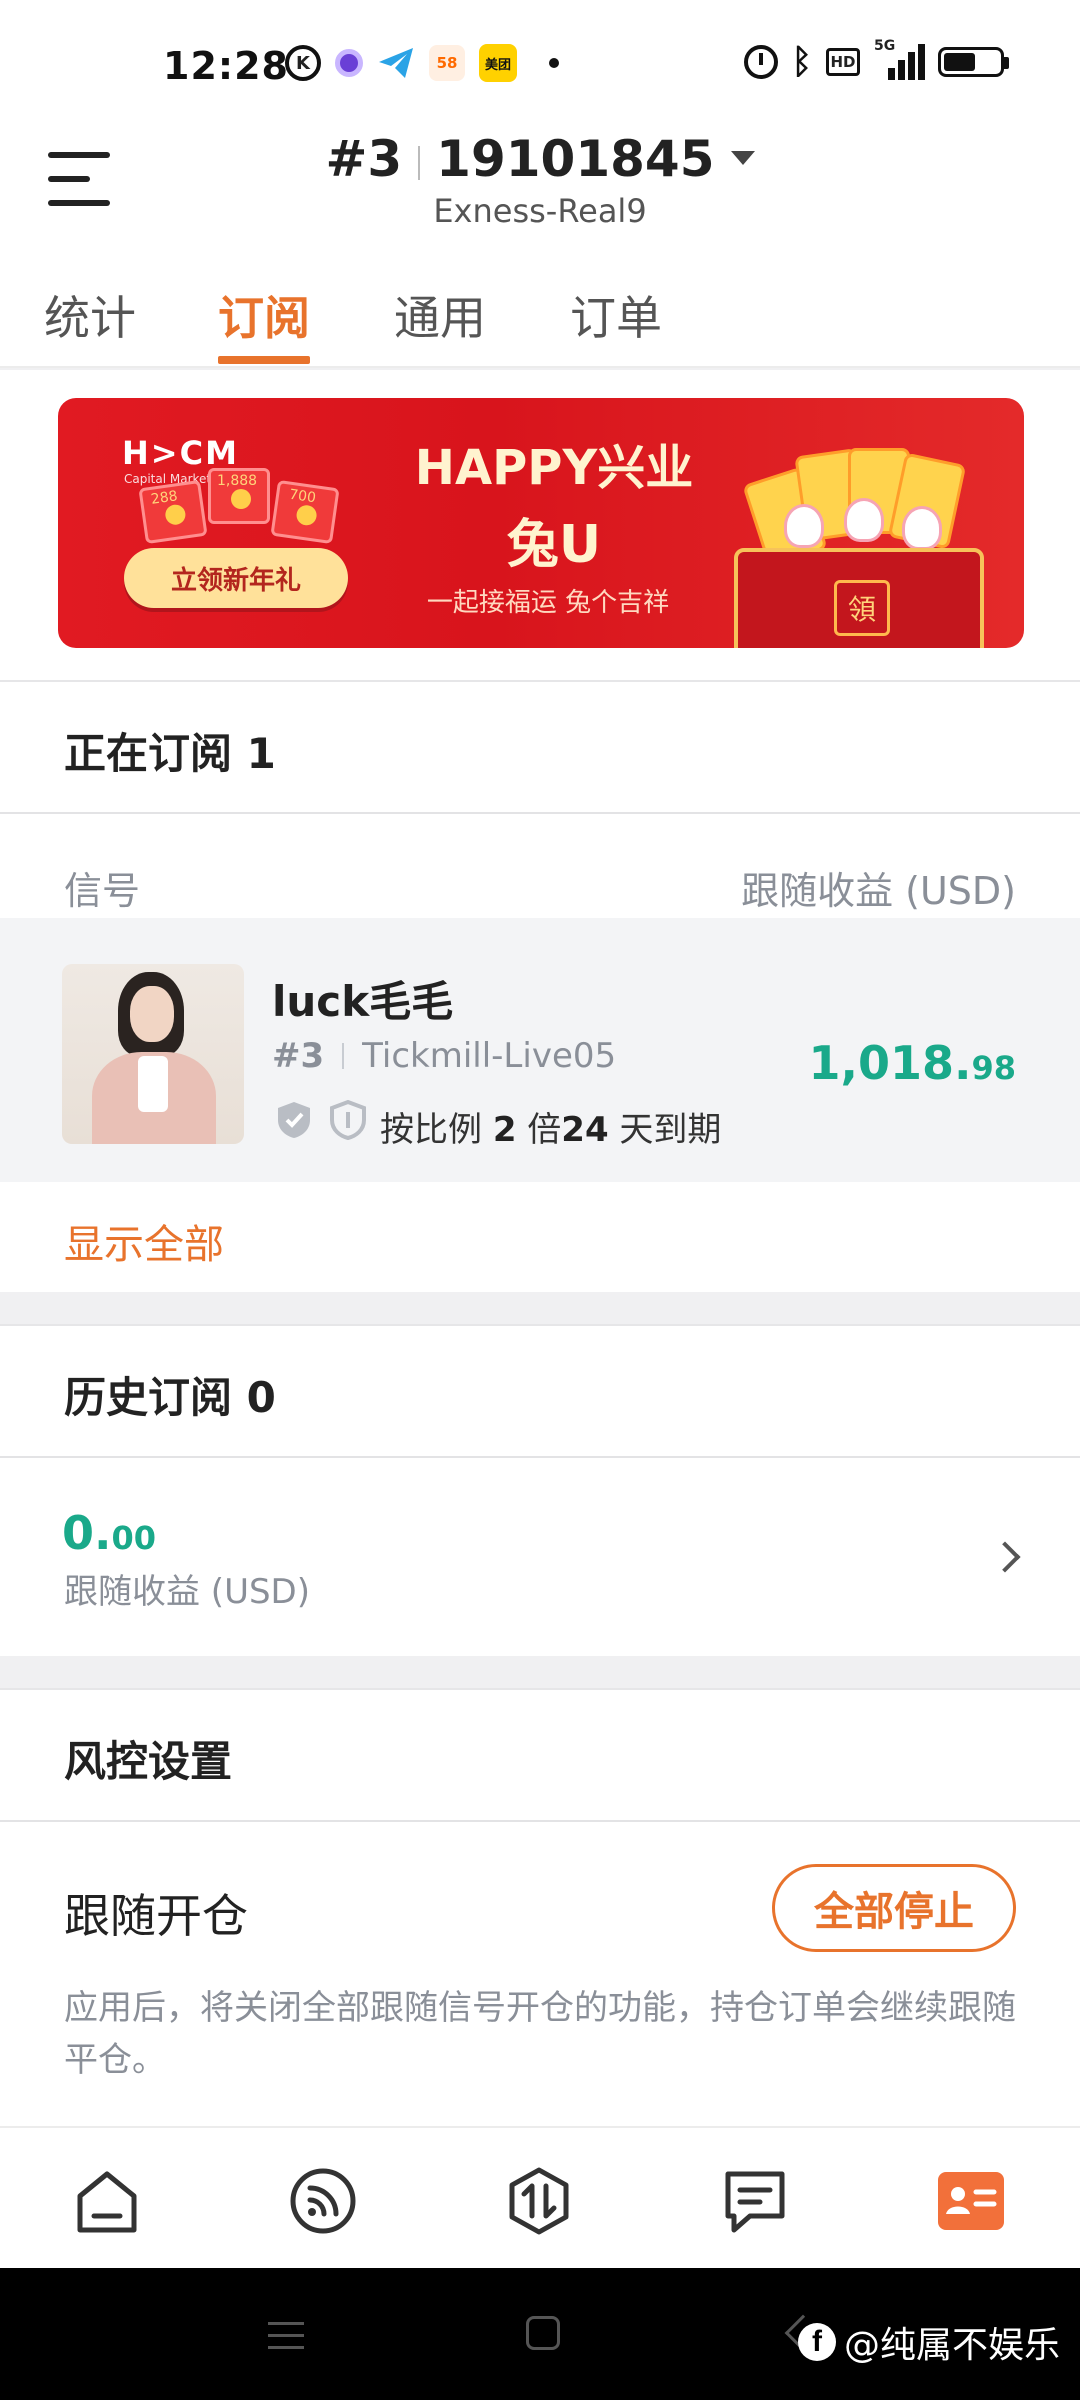 This screenshot has width=1080, height=2400. What do you see at coordinates (616, 315) in the screenshot?
I see `tab-orders: 订单` at bounding box center [616, 315].